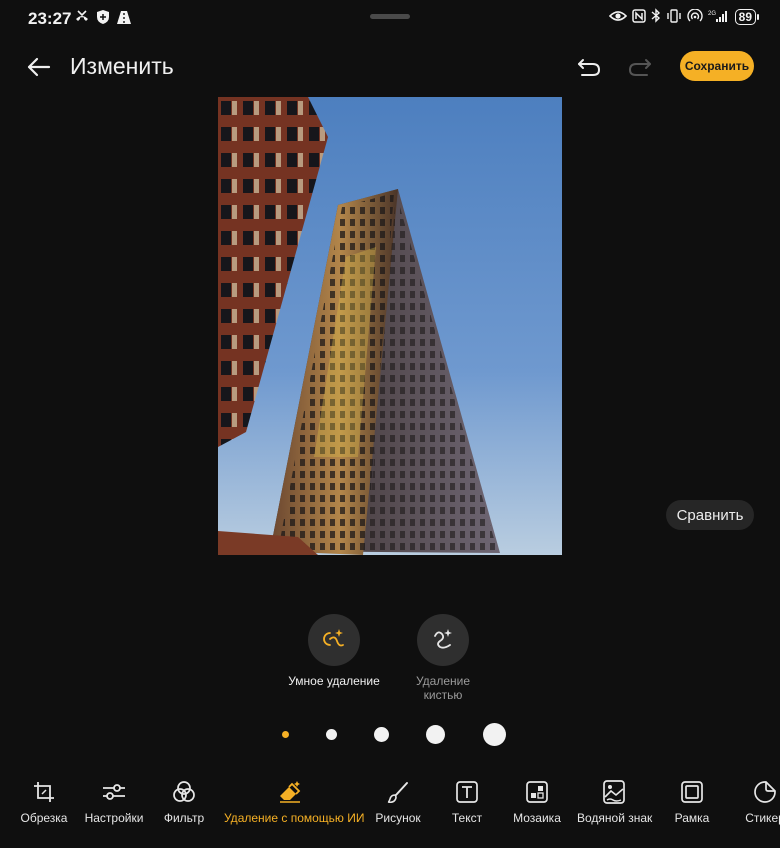 This screenshot has height=848, width=780. I want to click on frame-icon, so click(692, 792).